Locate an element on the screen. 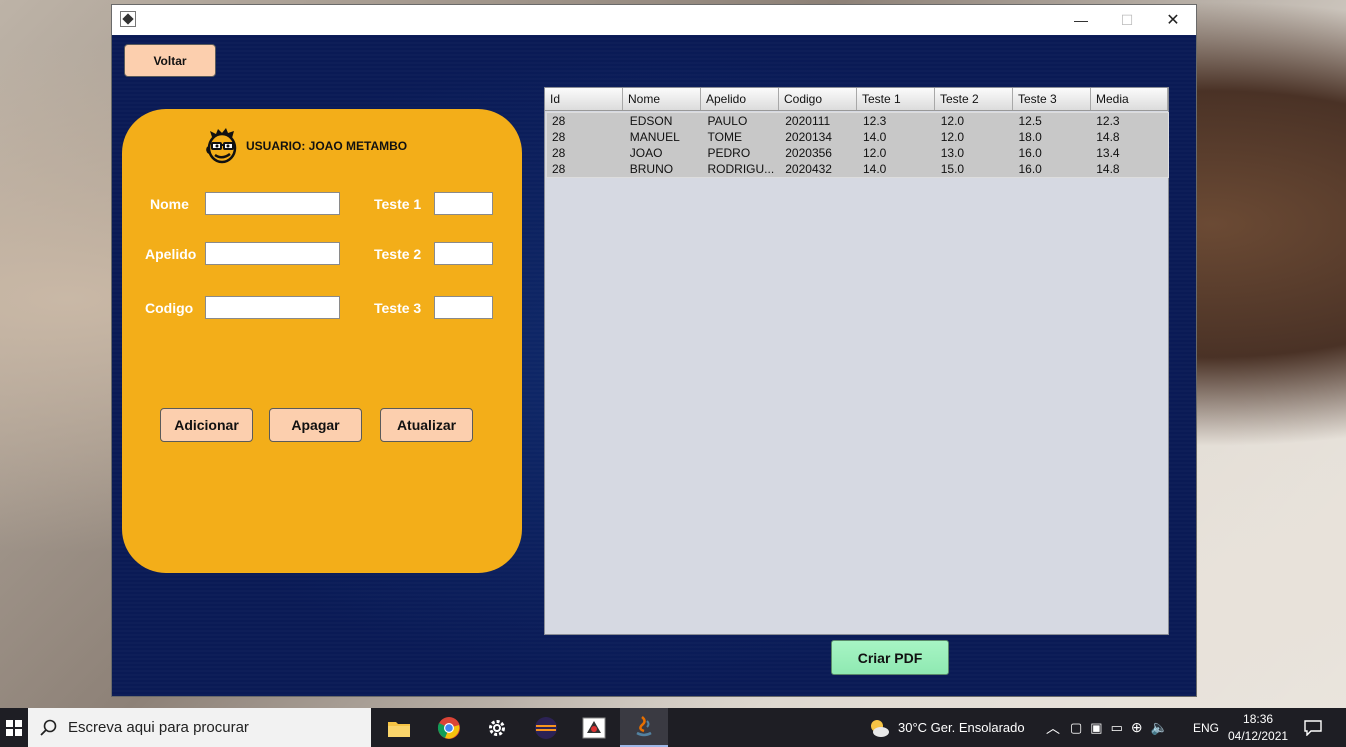  user-avatar-icon is located at coordinates (221, 146).